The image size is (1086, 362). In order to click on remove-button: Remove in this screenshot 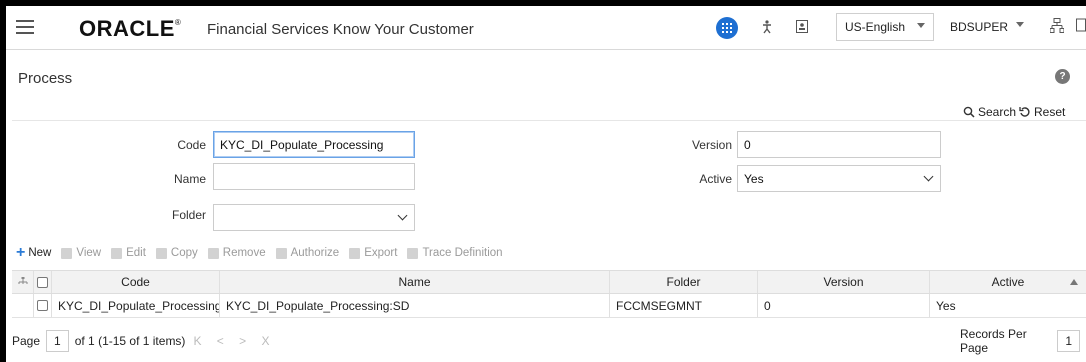, I will do `click(236, 253)`.